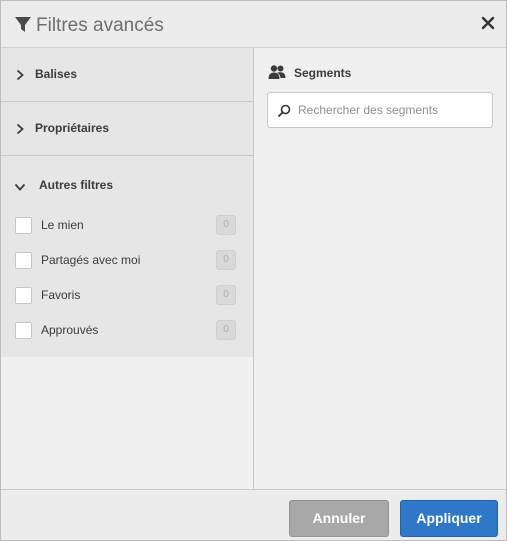  Describe the element at coordinates (127, 129) in the screenshot. I see `section-proprietaires: Propriétaires` at that location.